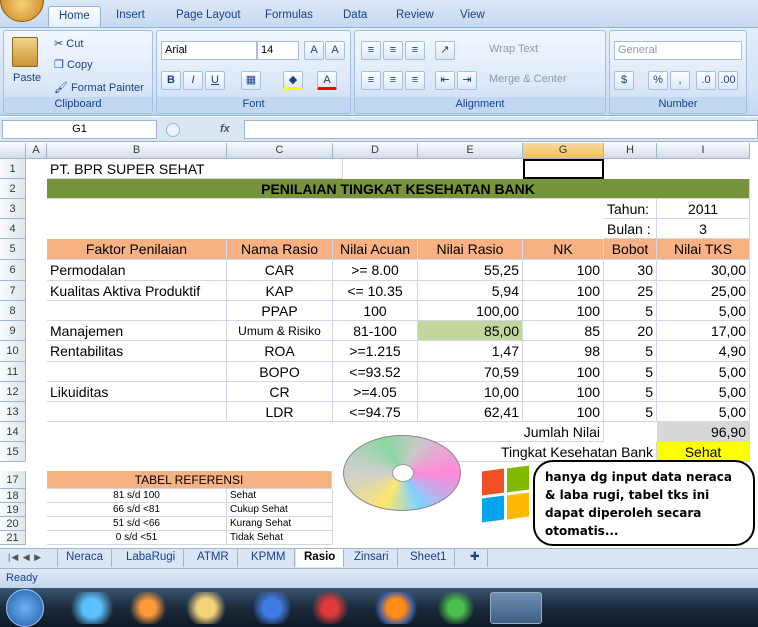 Image resolution: width=758 pixels, height=627 pixels. Describe the element at coordinates (213, 558) in the screenshot. I see `sheet-tab: ATMR` at that location.